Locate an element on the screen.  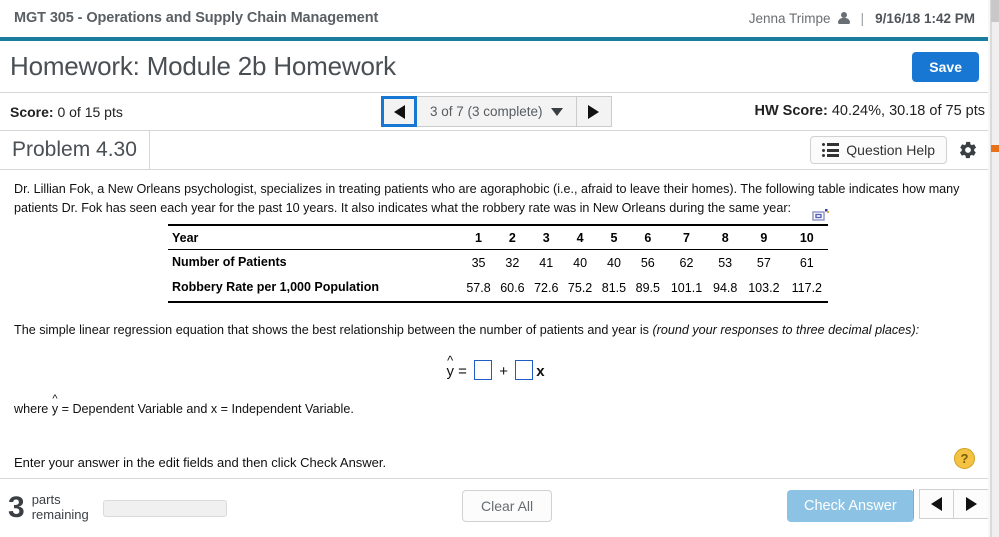
help-badge-icon: ? is located at coordinates (964, 458).